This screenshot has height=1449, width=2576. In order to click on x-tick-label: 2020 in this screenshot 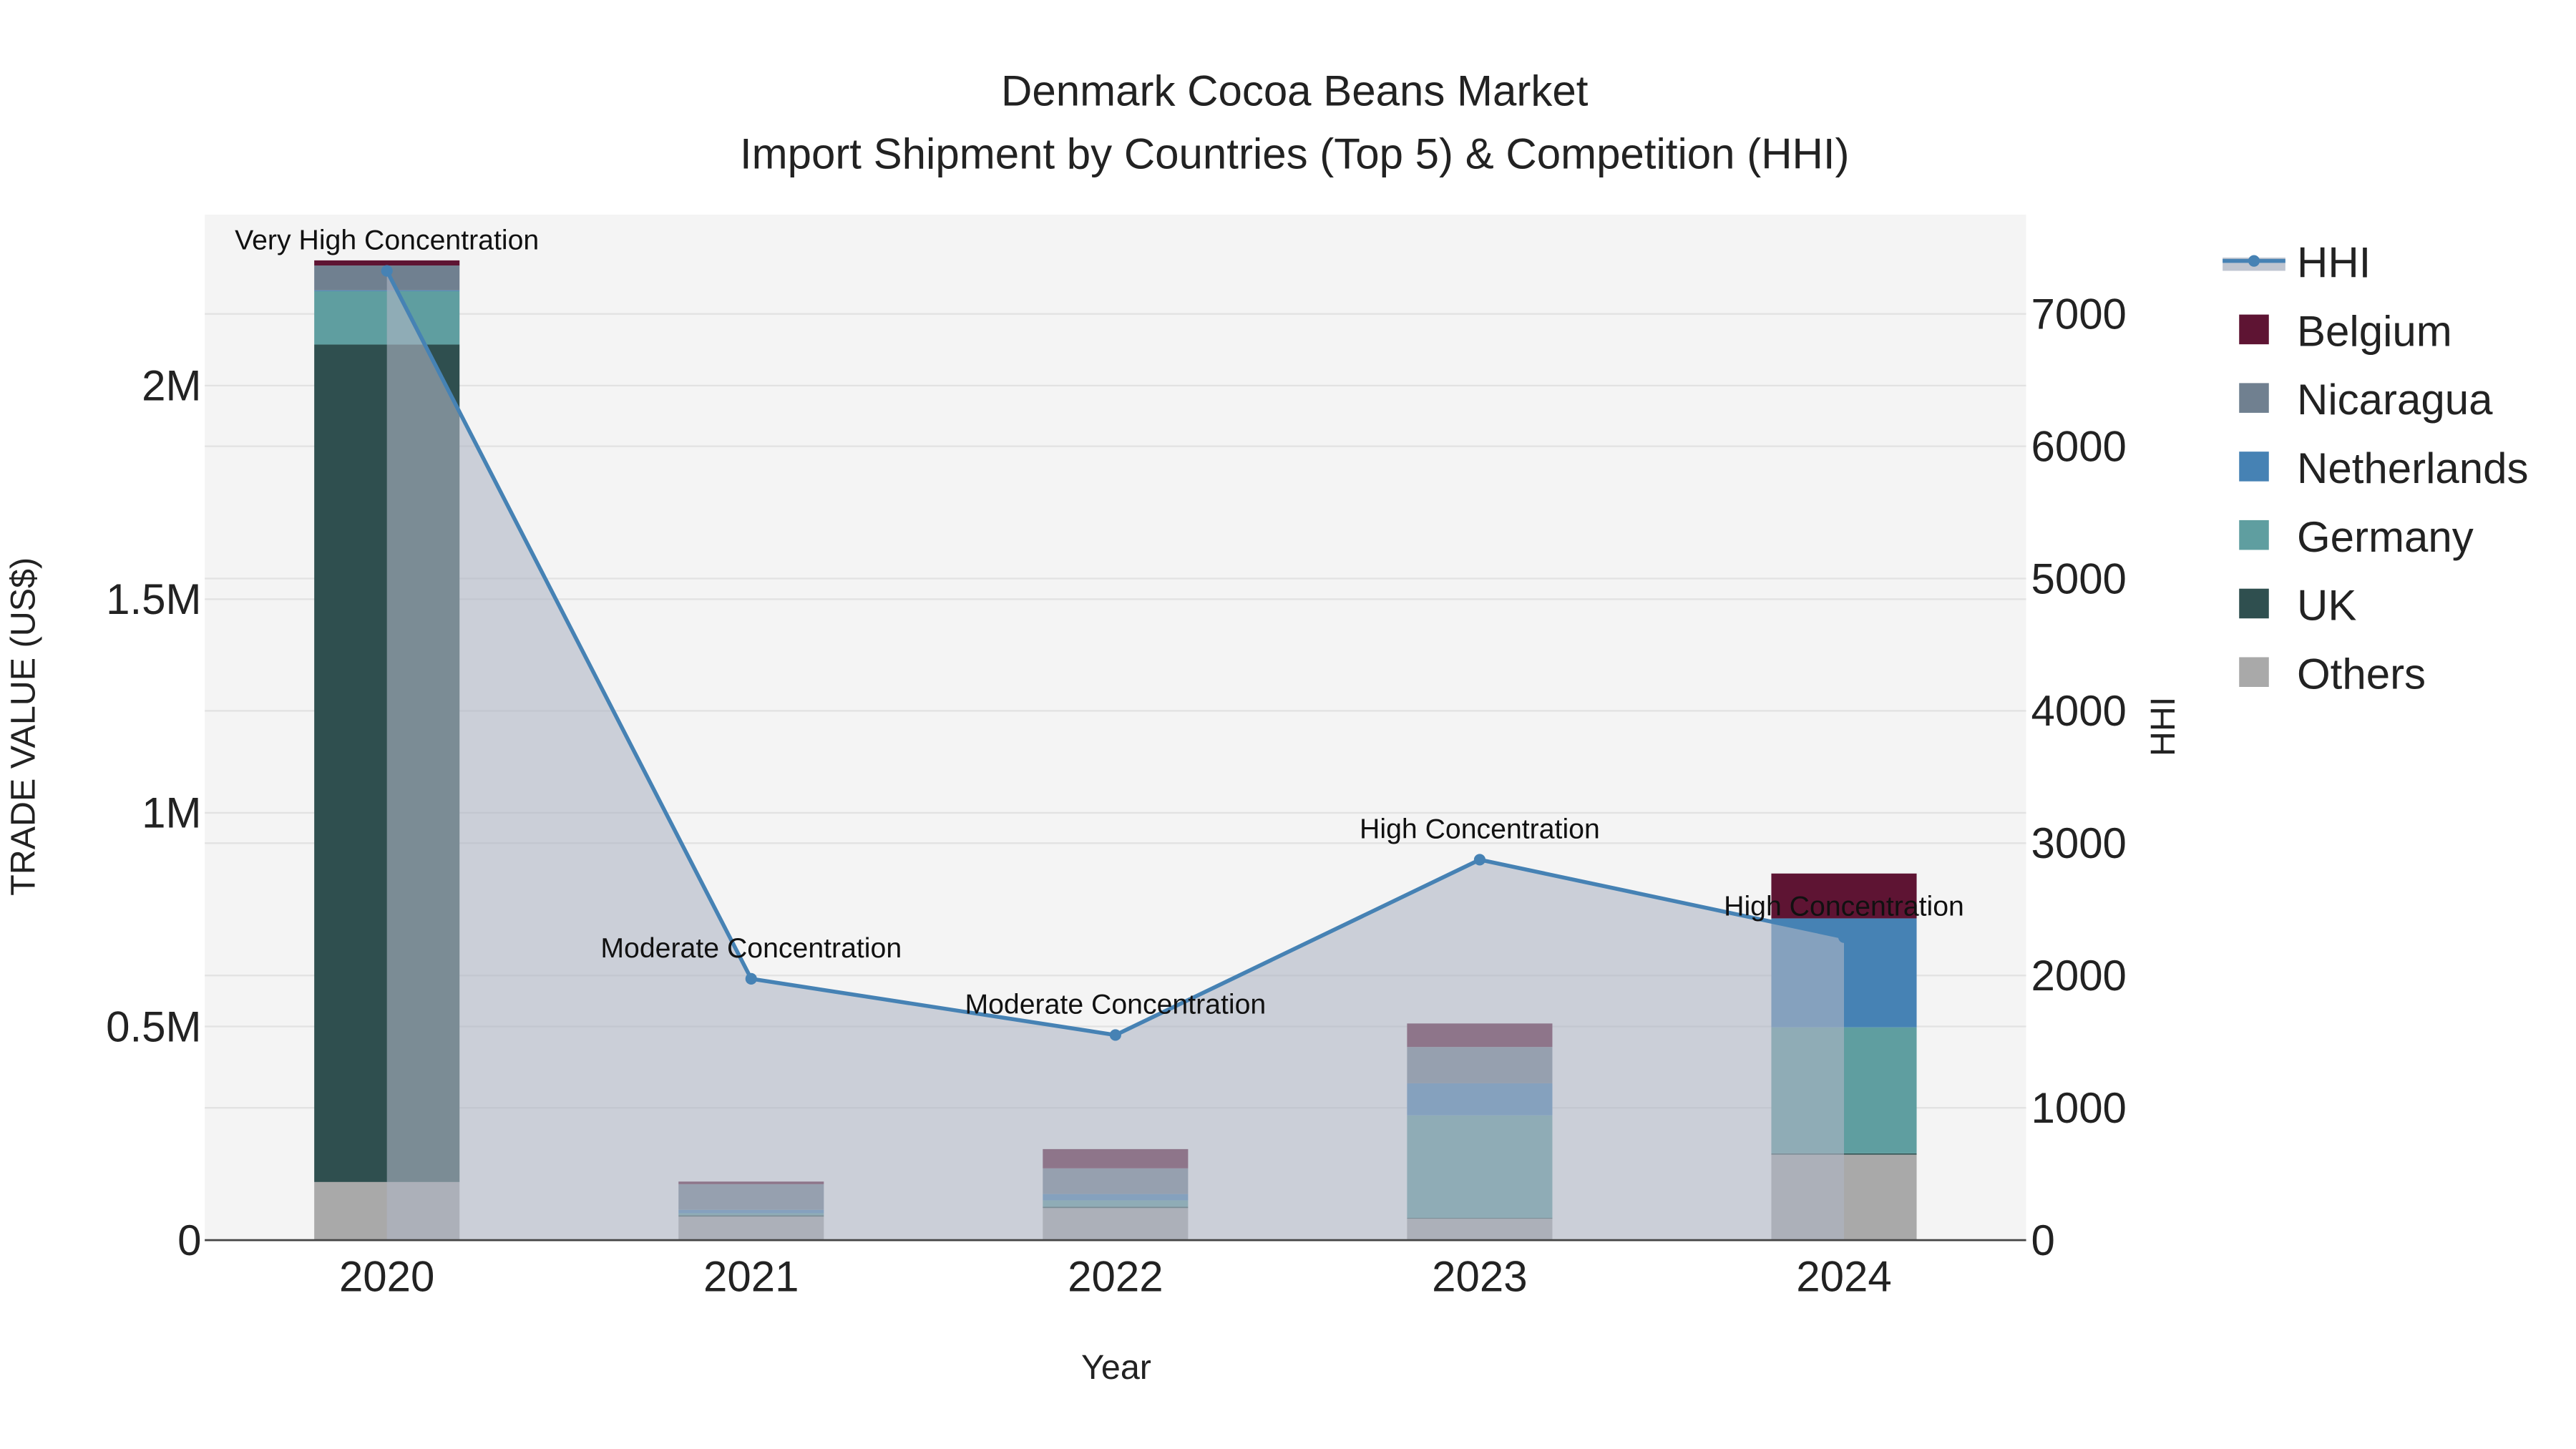, I will do `click(386, 1277)`.